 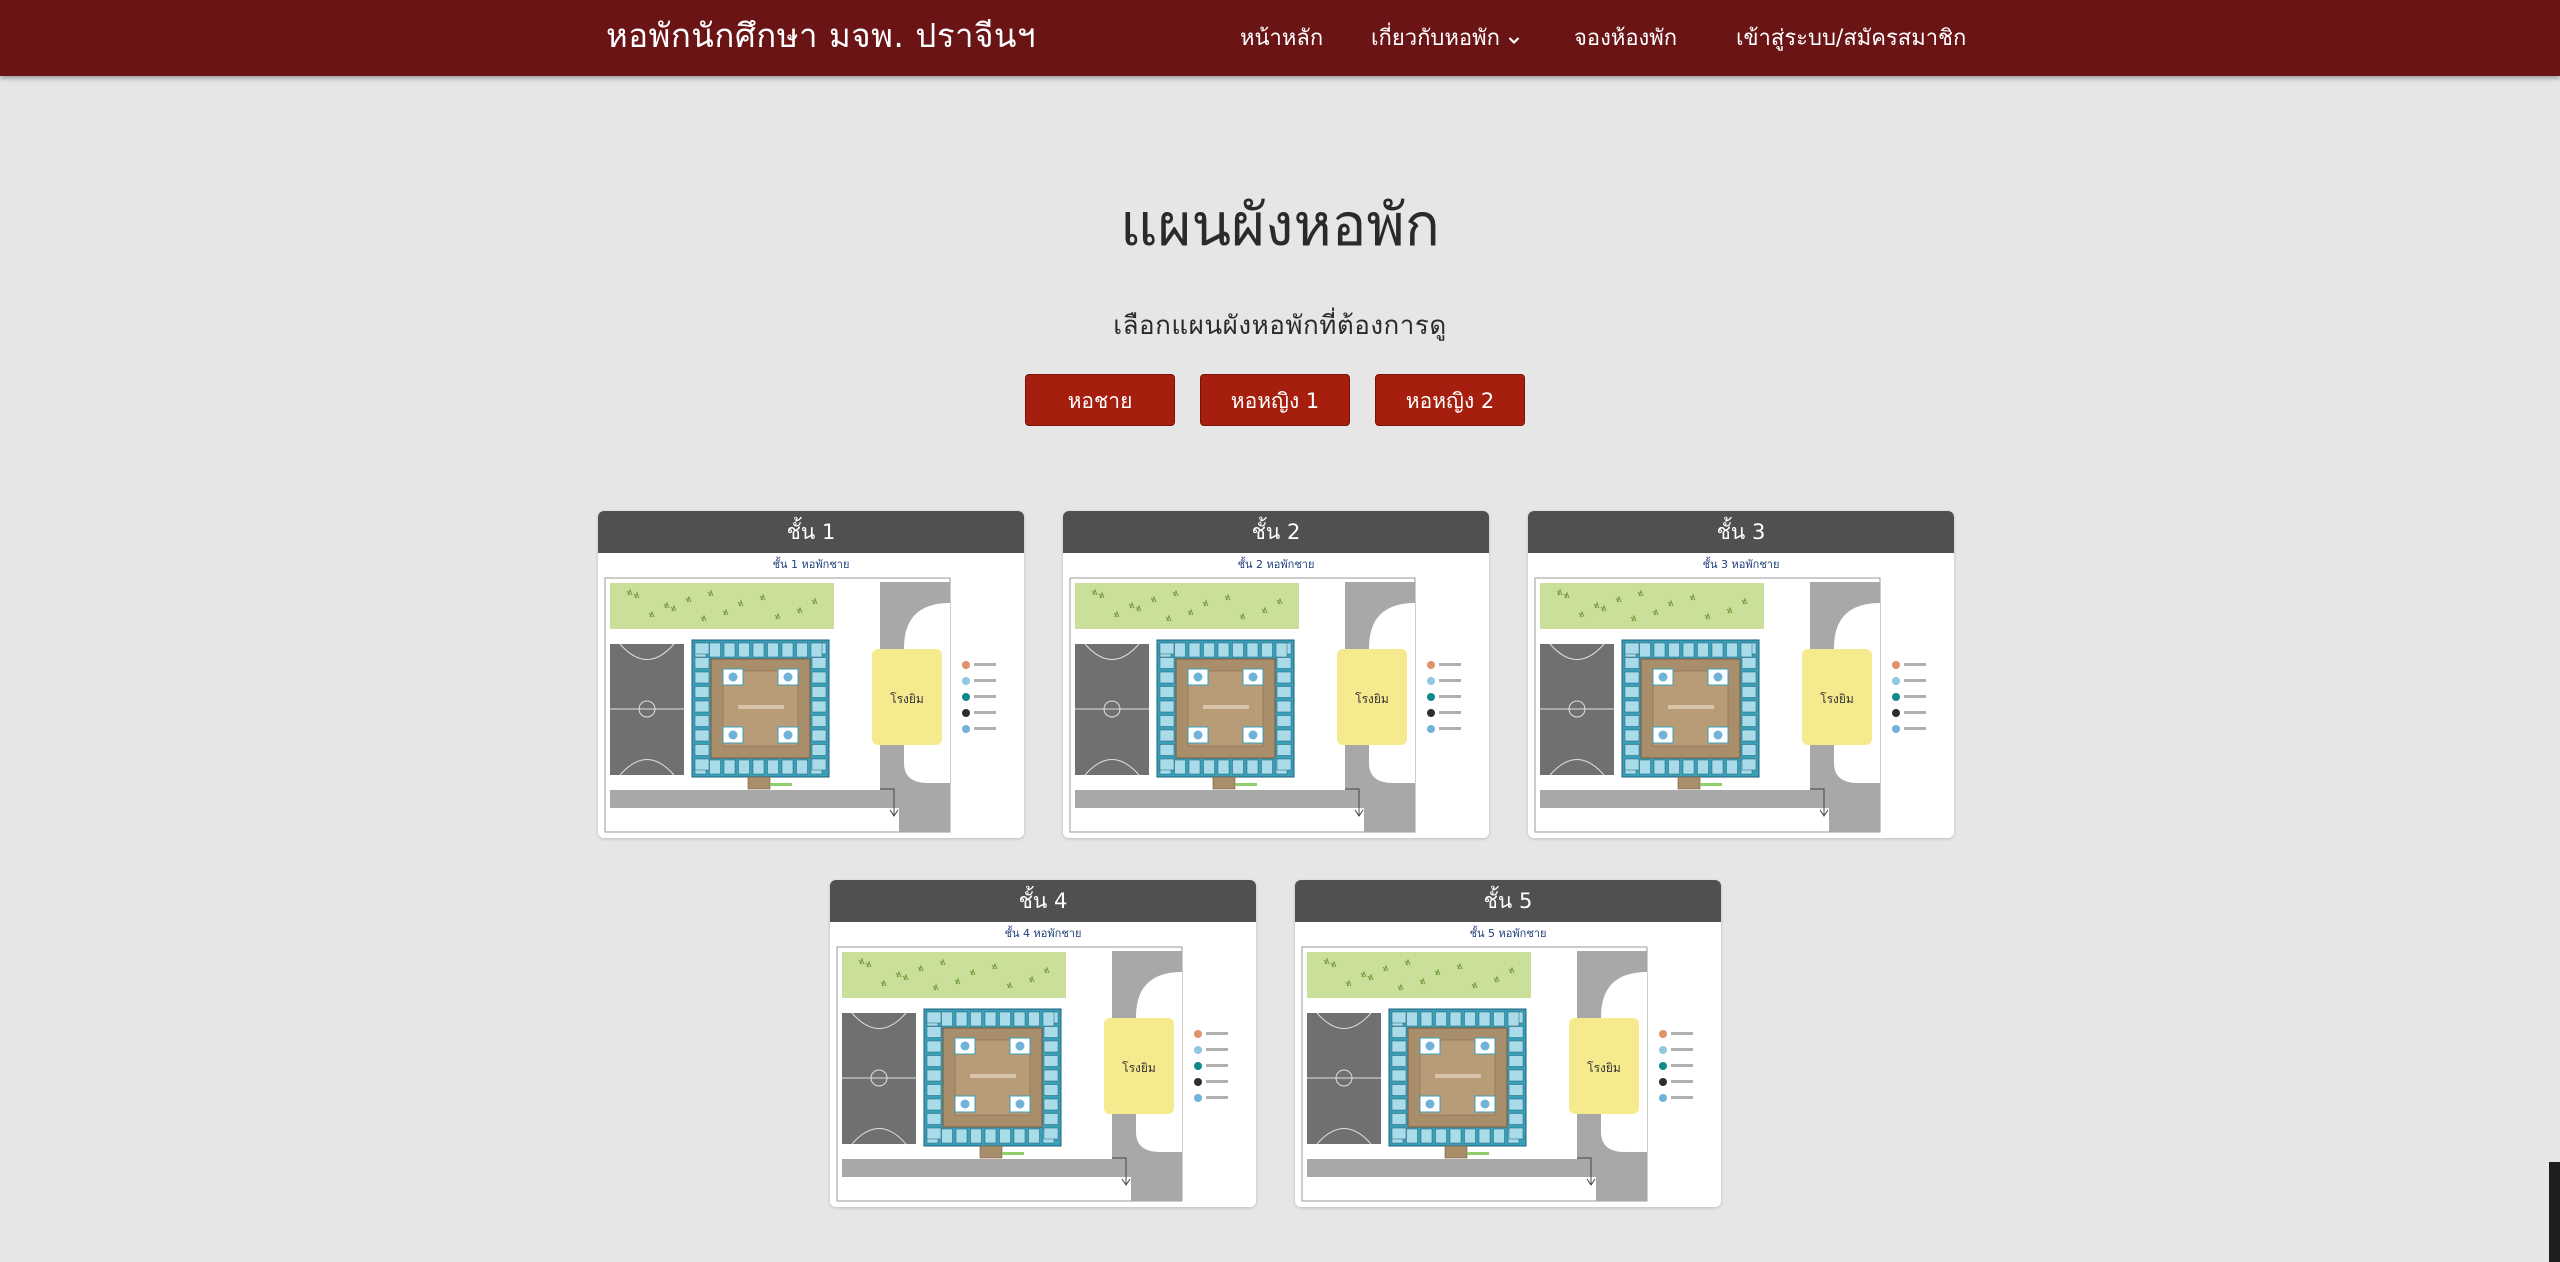 What do you see at coordinates (1508, 1064) in the screenshot?
I see `floor-plan-image: ชั้น 5 หอพักชายโรงยิม` at bounding box center [1508, 1064].